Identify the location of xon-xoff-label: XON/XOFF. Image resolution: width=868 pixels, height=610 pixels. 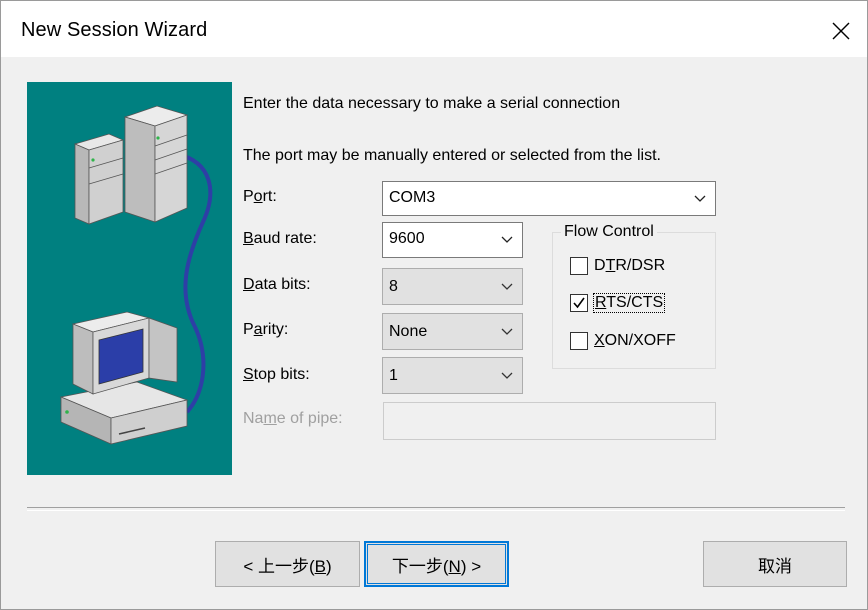
(635, 340).